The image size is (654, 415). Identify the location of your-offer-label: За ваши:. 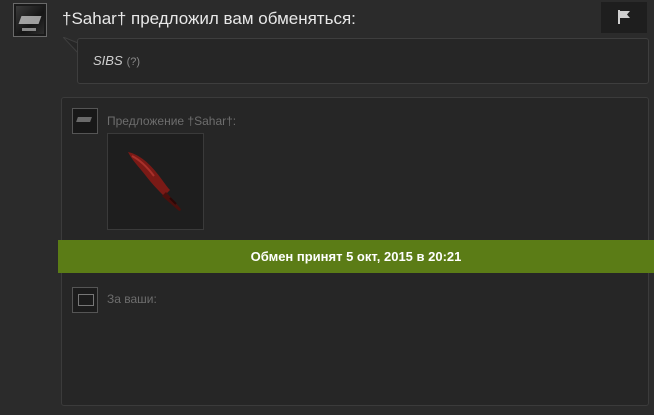
(132, 299).